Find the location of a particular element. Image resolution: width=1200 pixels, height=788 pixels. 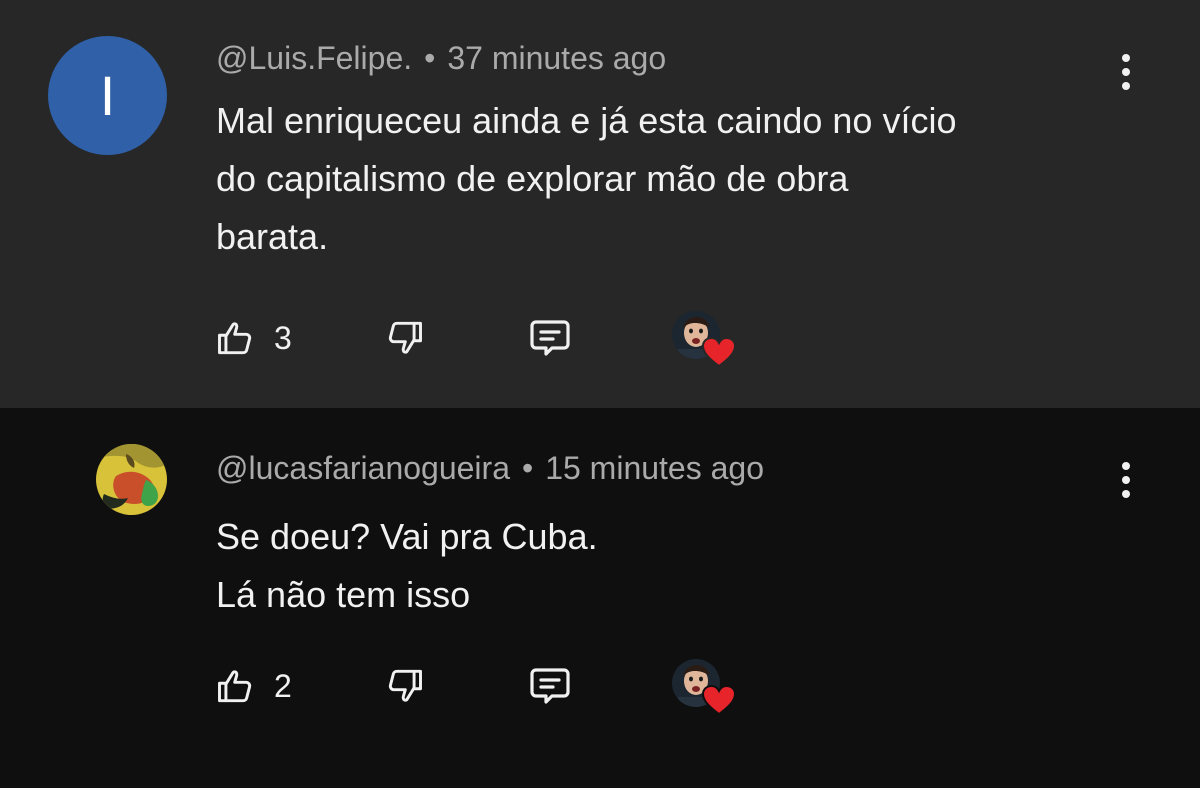

author-avatar is located at coordinates (131, 479).